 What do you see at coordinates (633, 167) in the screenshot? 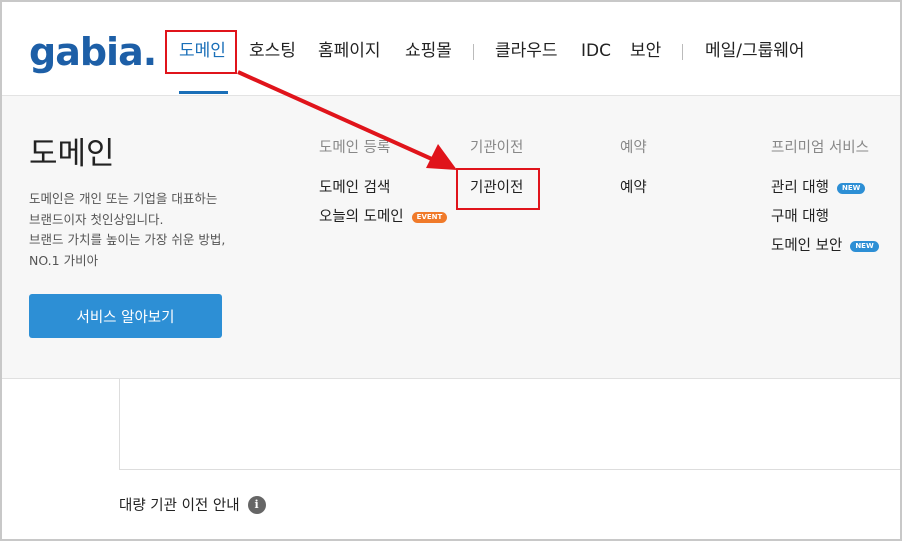
I see `column-reservation: 예약 예약` at bounding box center [633, 167].